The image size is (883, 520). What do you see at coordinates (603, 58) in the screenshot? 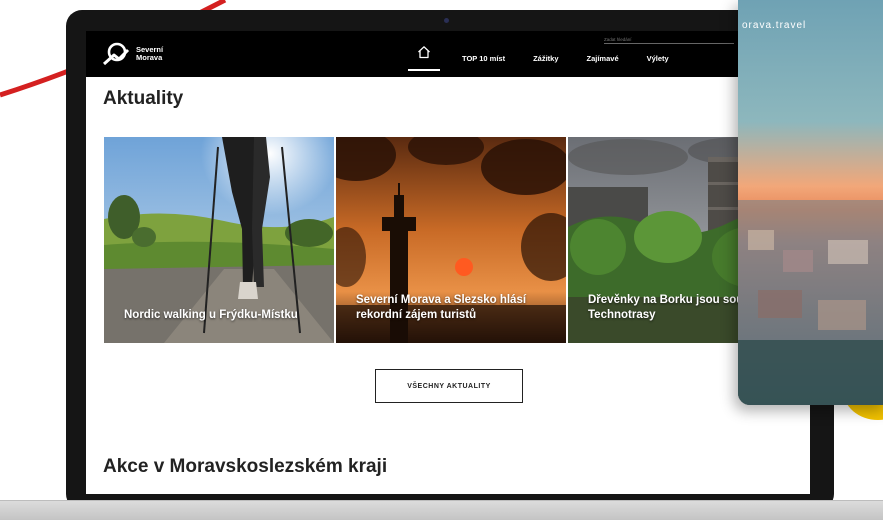
I see `nav-item-interesting: Zajímavé` at bounding box center [603, 58].